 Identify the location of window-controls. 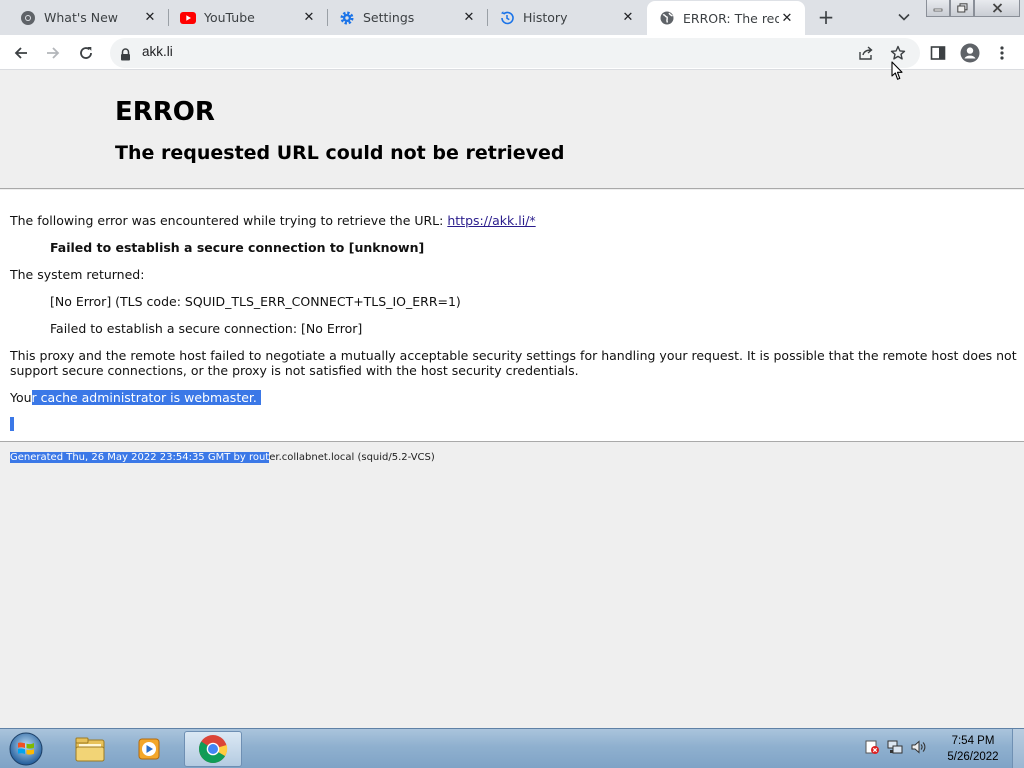
(973, 8).